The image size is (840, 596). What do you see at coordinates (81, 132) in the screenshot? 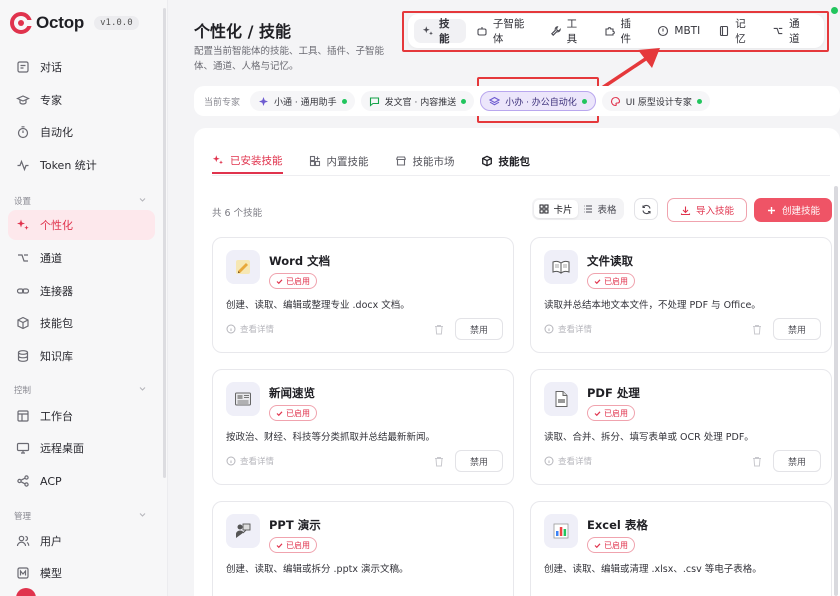
I see `sidebar-item-automation: 自动化` at bounding box center [81, 132].